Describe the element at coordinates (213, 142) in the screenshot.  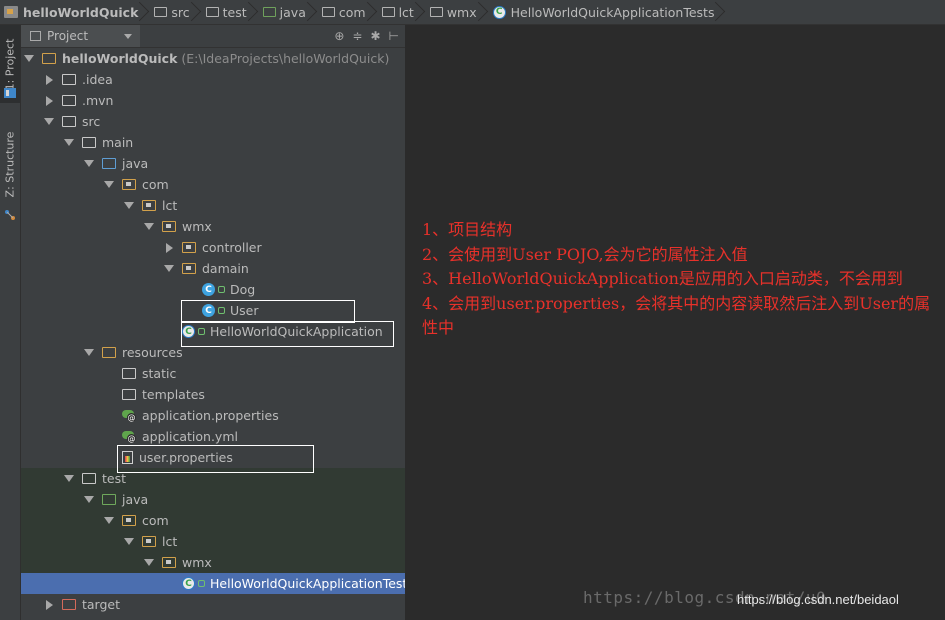
I see `tree-row: main` at that location.